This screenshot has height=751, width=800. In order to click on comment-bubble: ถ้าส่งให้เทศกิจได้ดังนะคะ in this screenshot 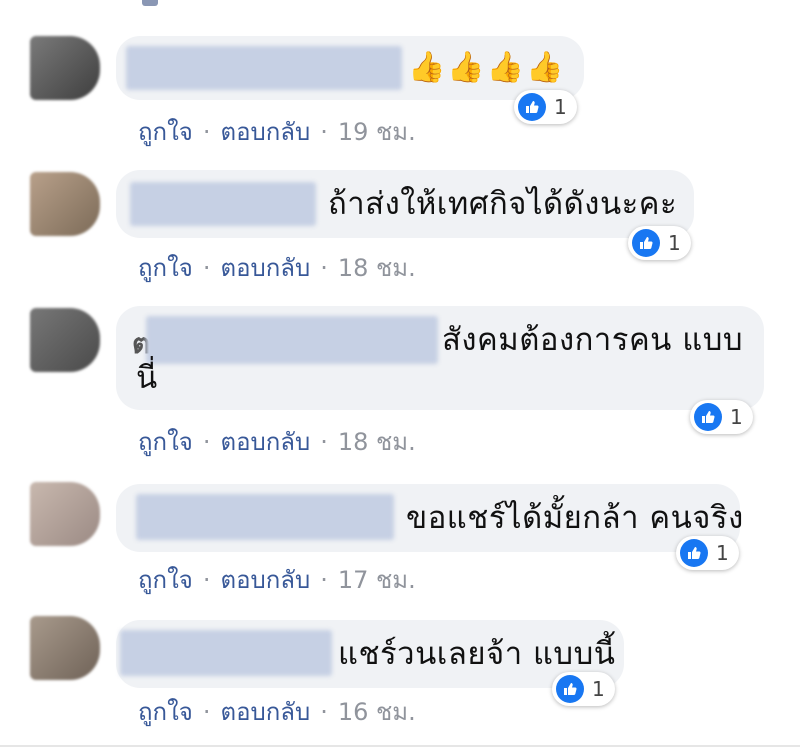, I will do `click(405, 204)`.